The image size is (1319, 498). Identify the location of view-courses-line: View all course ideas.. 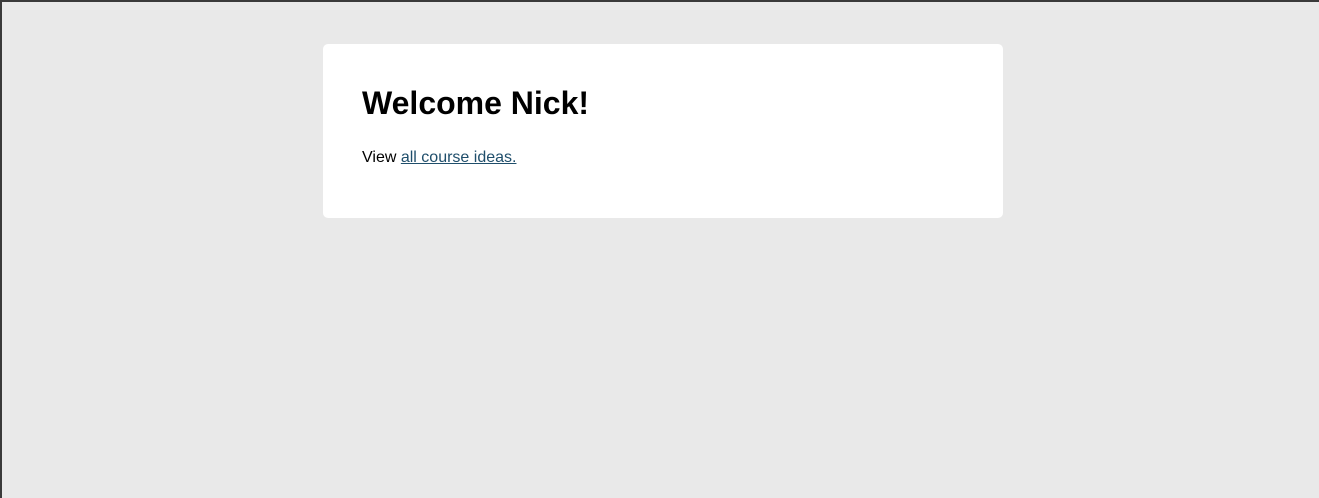
(663, 158).